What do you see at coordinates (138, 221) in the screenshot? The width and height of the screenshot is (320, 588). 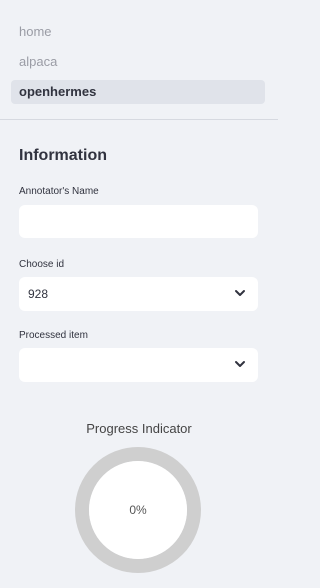 I see `annotator-name-input` at bounding box center [138, 221].